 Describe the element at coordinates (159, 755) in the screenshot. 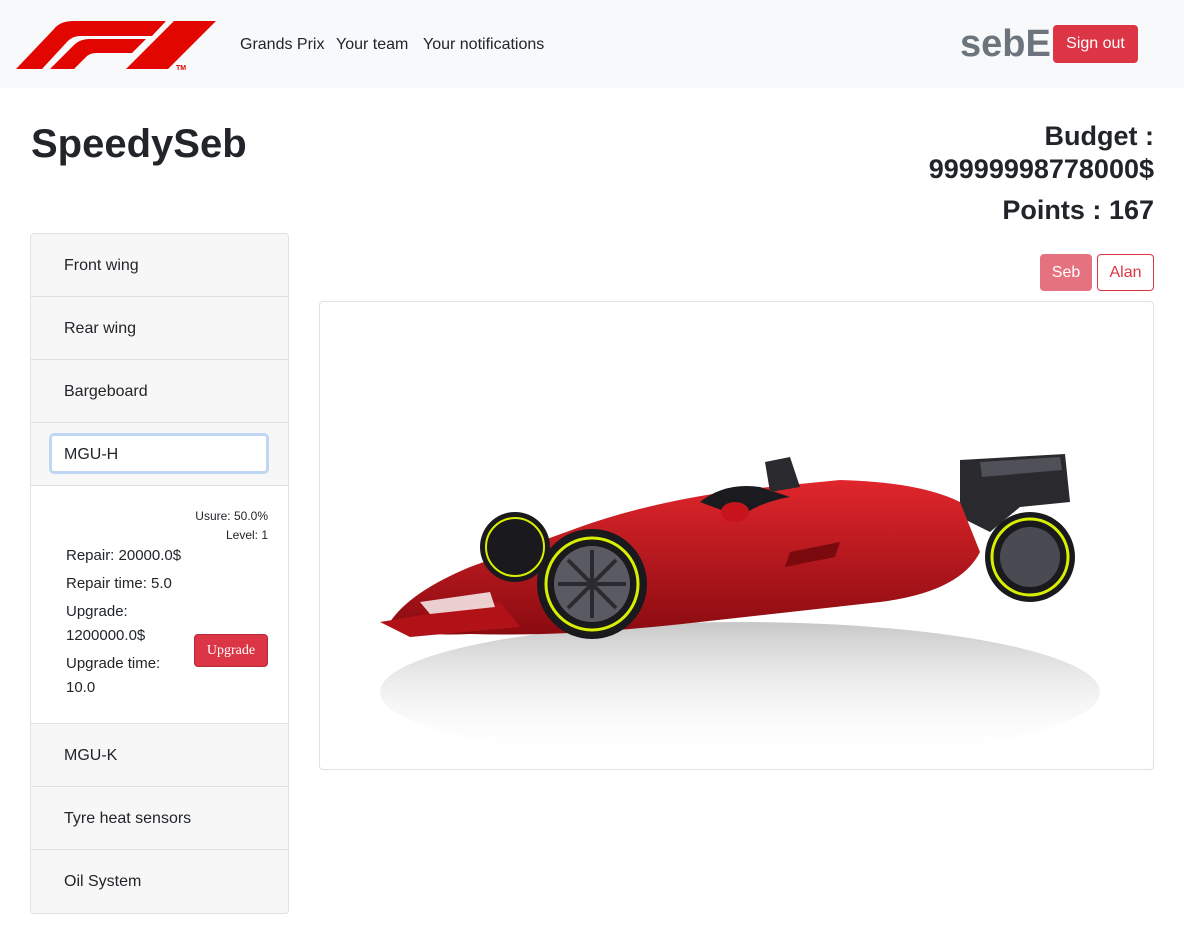

I see `accordion-item-mgu-k: MGU-K` at that location.